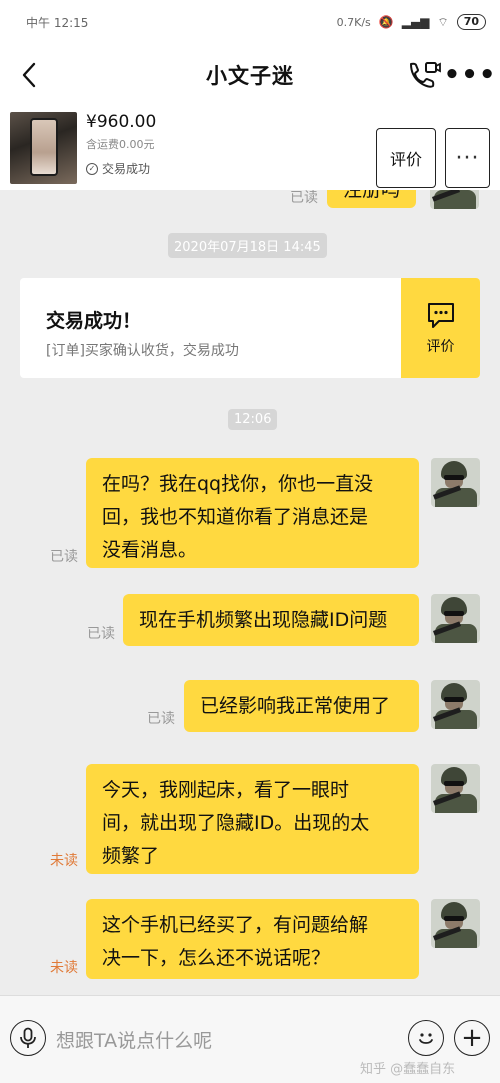 The image size is (500, 1083). Describe the element at coordinates (467, 158) in the screenshot. I see `product-more-button: ···` at that location.